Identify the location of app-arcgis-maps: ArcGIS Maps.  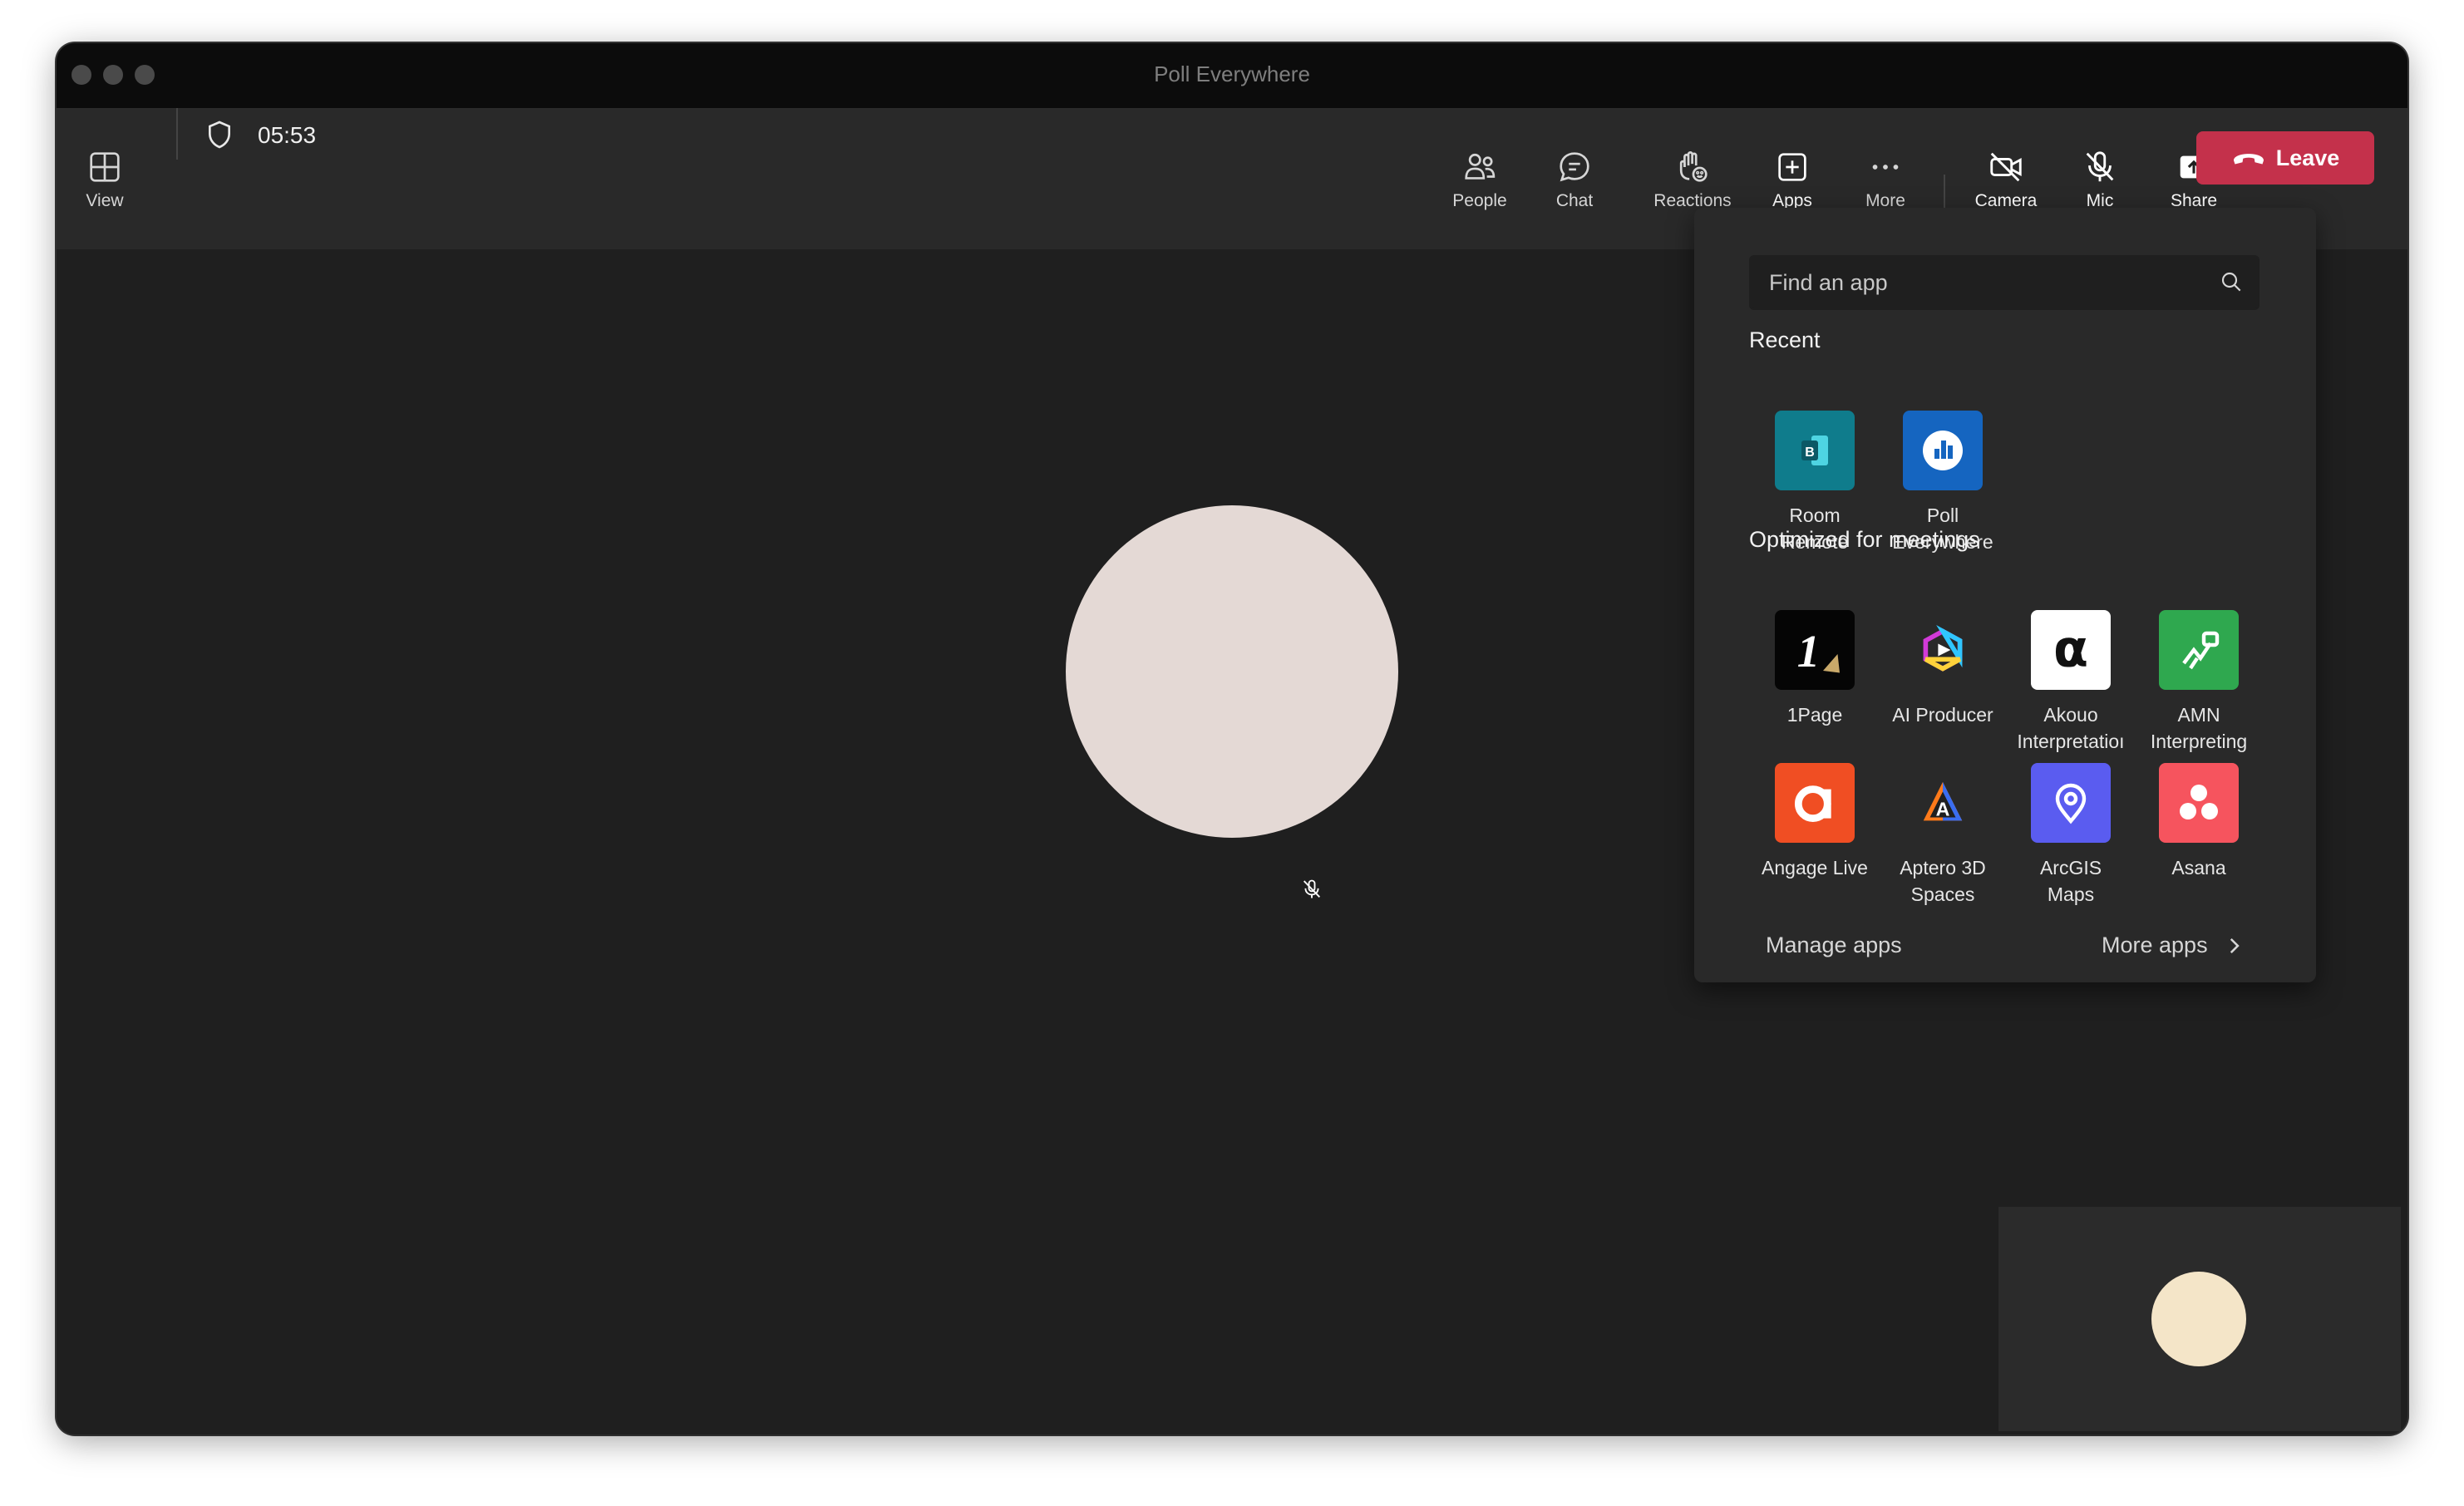
(2071, 835).